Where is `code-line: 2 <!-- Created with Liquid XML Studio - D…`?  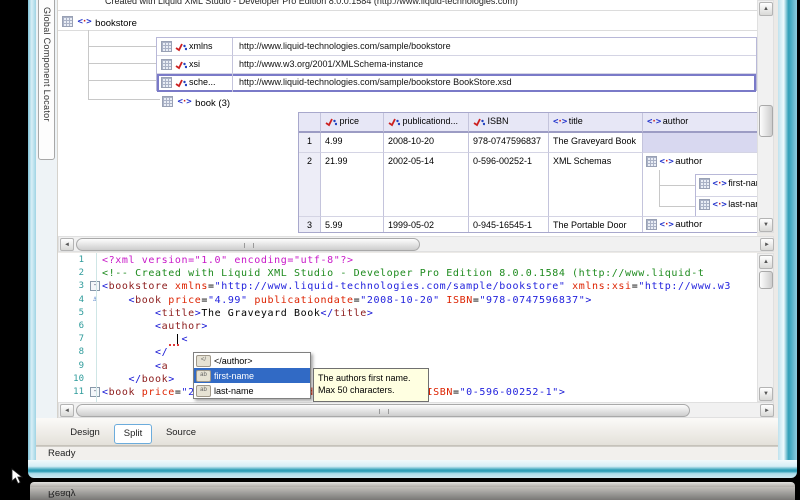
code-line: 2 <!-- Created with Liquid XML Studio - D… is located at coordinates (407, 274).